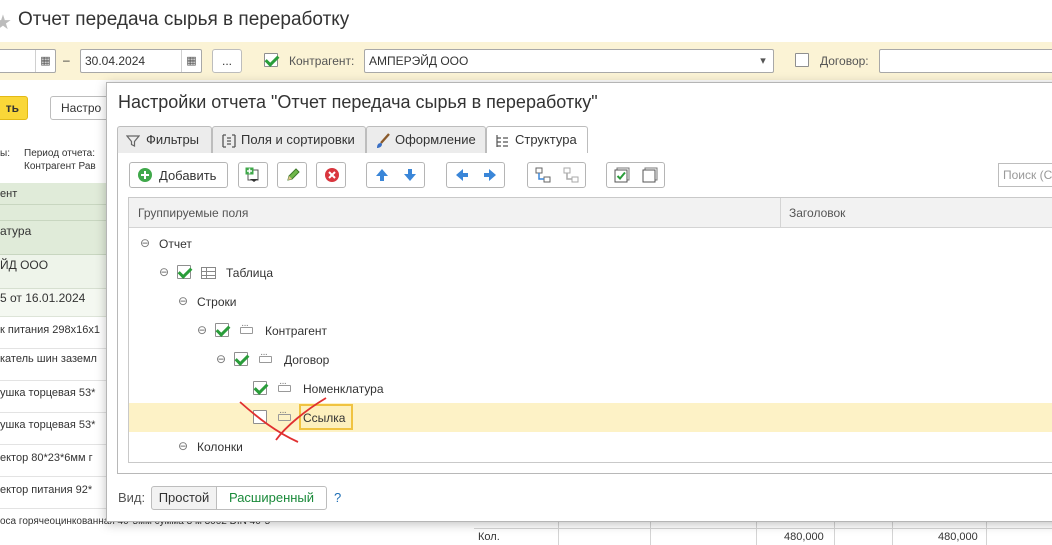 This screenshot has width=1052, height=545. I want to click on edit-button, so click(292, 175).